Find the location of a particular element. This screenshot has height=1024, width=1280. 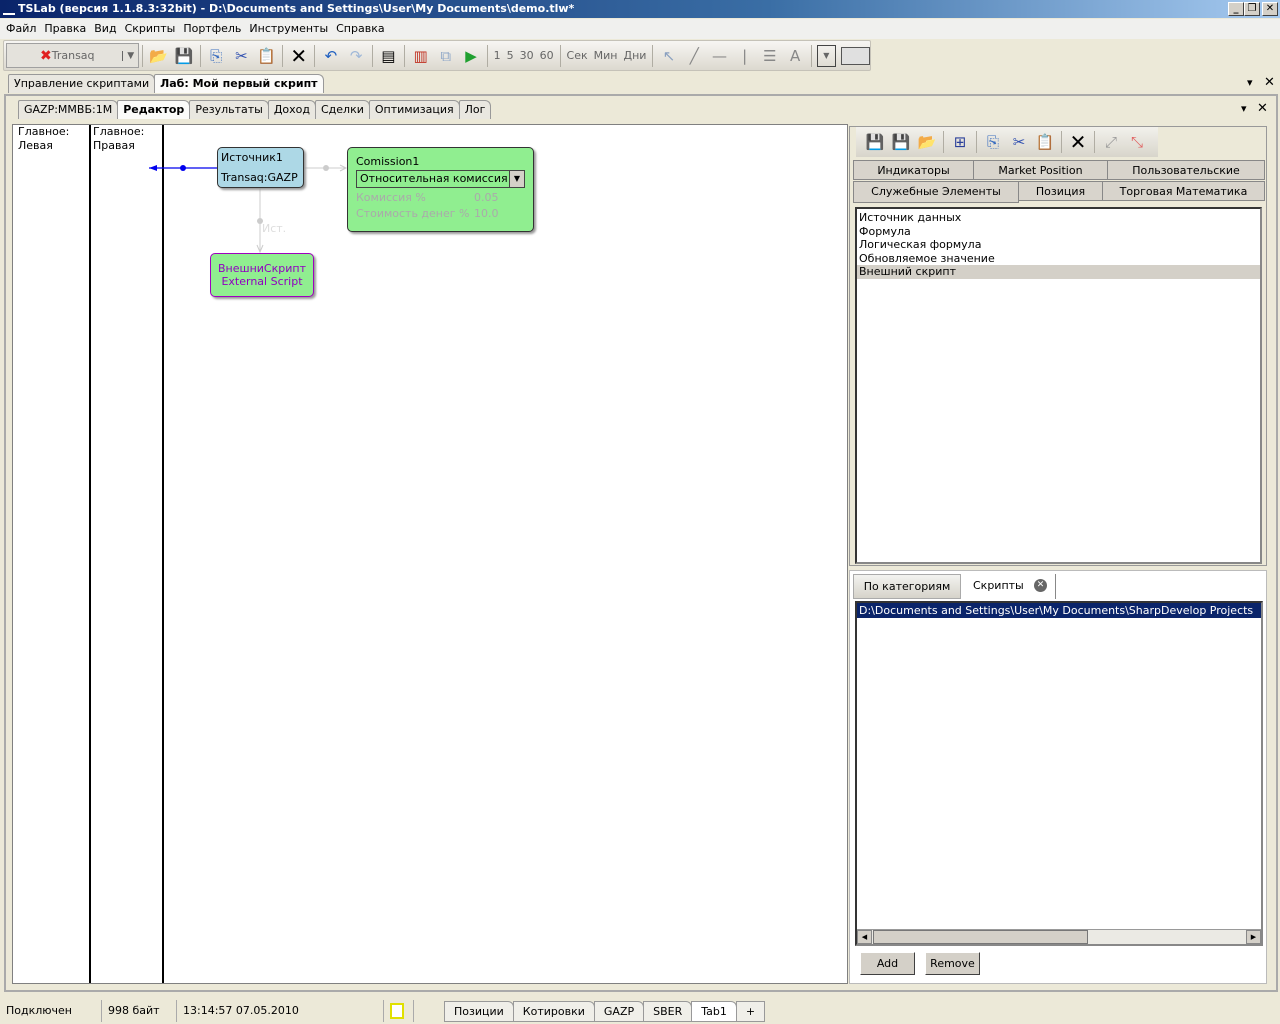

interval-30: 30 is located at coordinates (527, 55).